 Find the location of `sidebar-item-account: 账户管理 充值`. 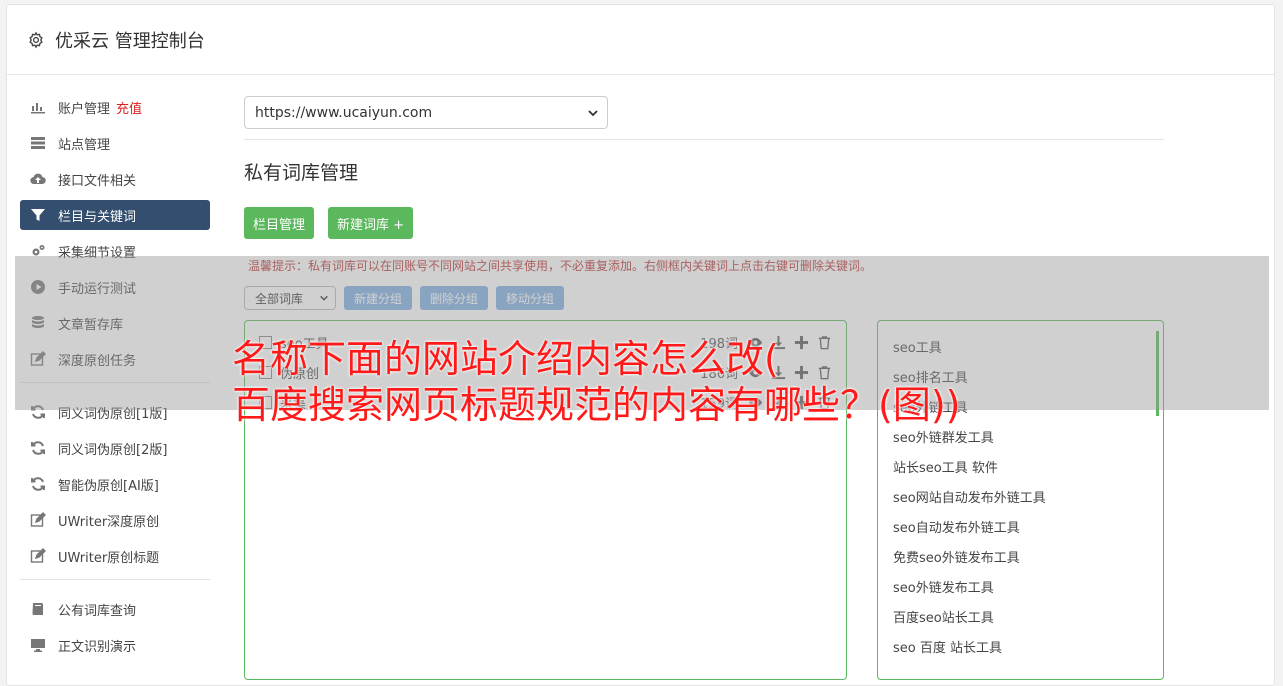

sidebar-item-account: 账户管理 充值 is located at coordinates (115, 107).